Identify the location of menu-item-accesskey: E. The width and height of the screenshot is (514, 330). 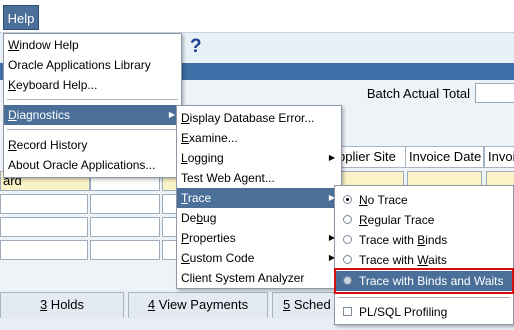
(185, 138).